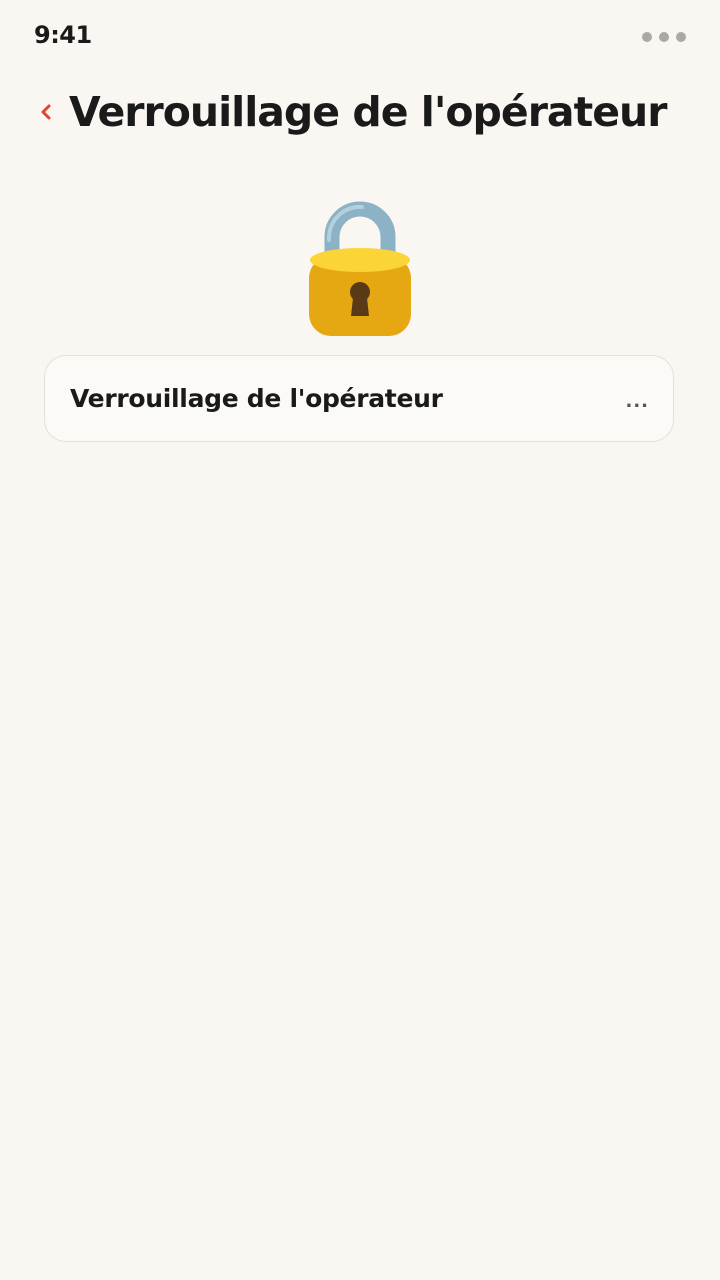 Image resolution: width=720 pixels, height=1280 pixels. Describe the element at coordinates (46, 112) in the screenshot. I see `chevron-left-icon` at that location.